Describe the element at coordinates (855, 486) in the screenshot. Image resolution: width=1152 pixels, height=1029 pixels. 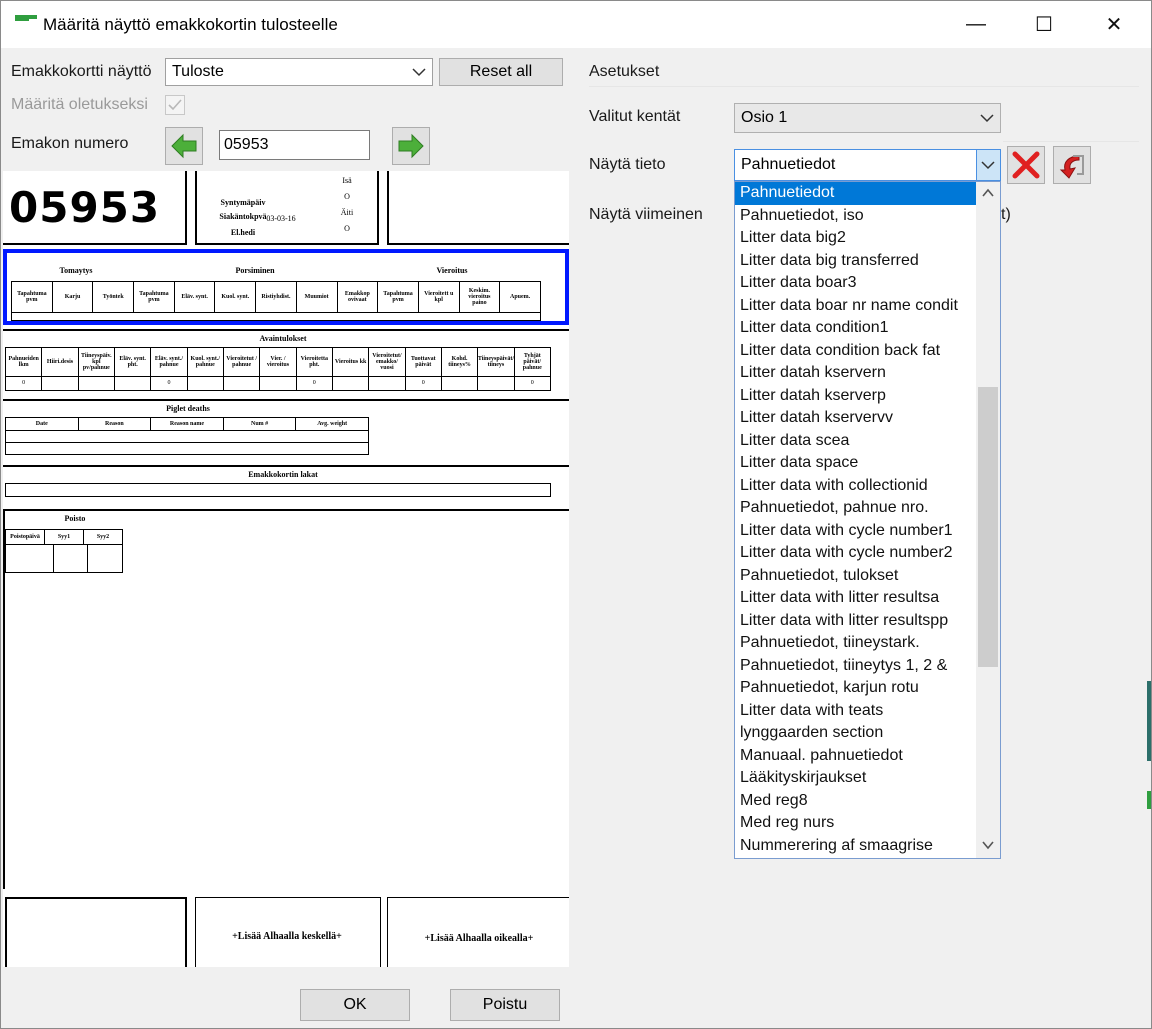
I see `dropdown-item: Litter data with collectionid` at that location.